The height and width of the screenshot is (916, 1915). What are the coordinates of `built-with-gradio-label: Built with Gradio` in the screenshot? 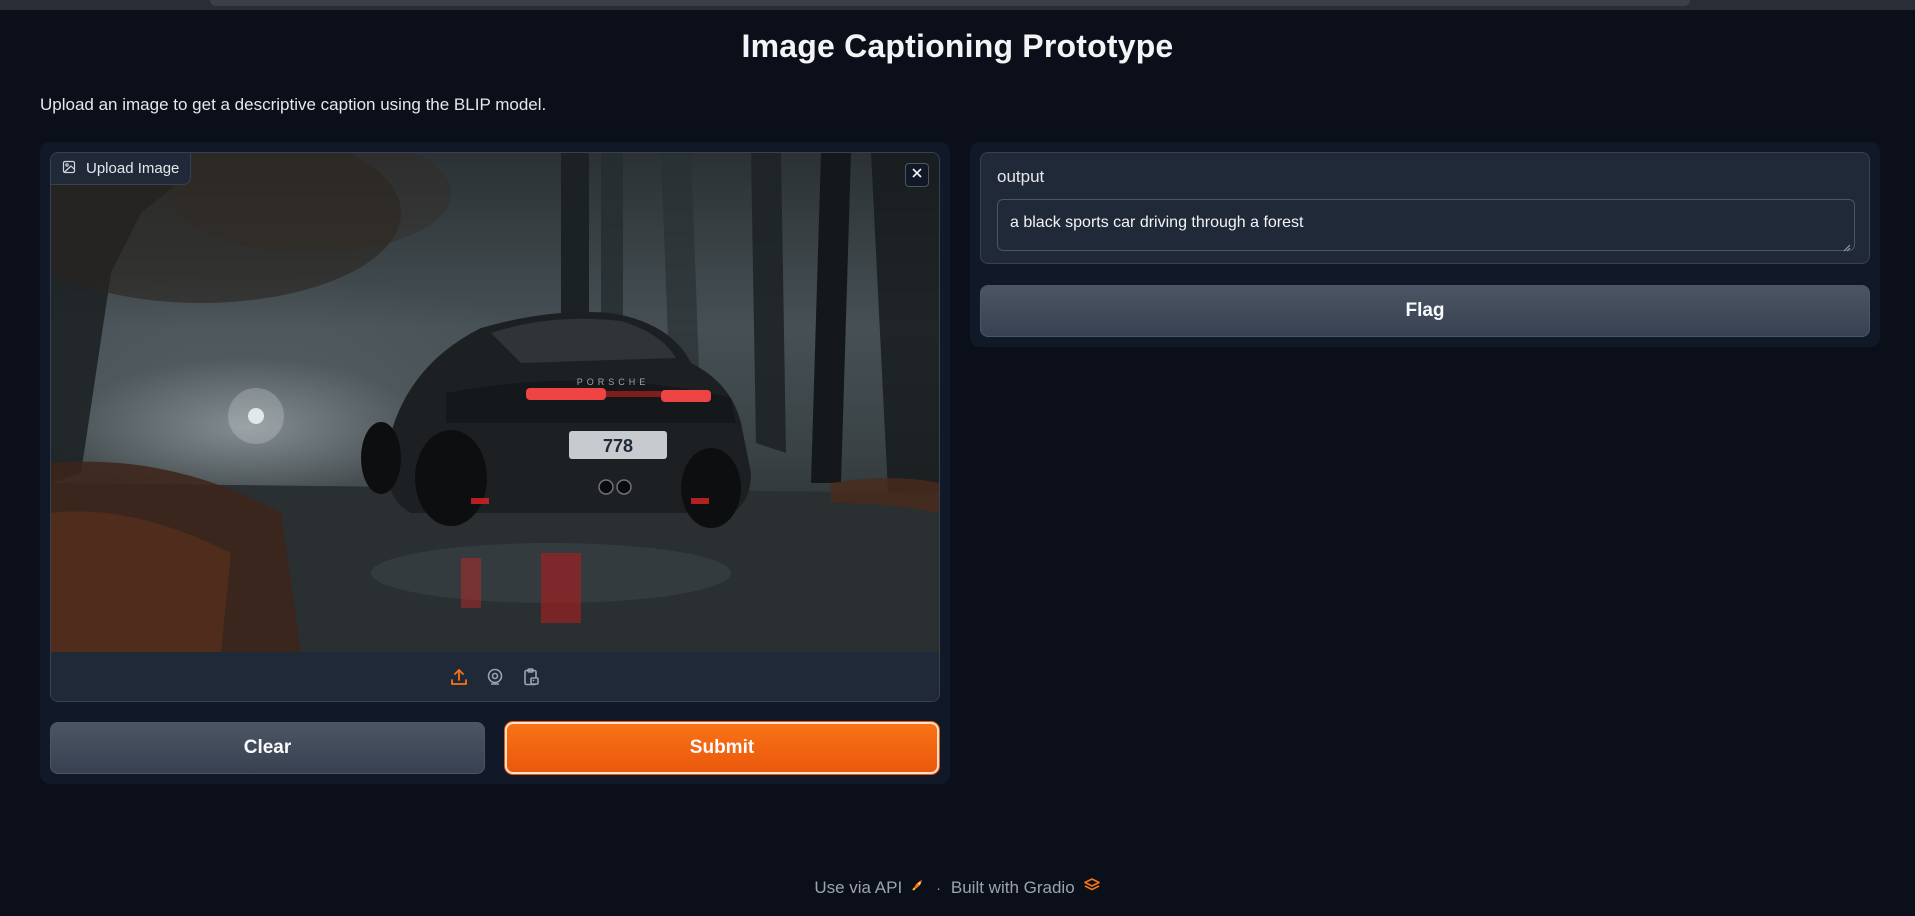 It's located at (1012, 887).